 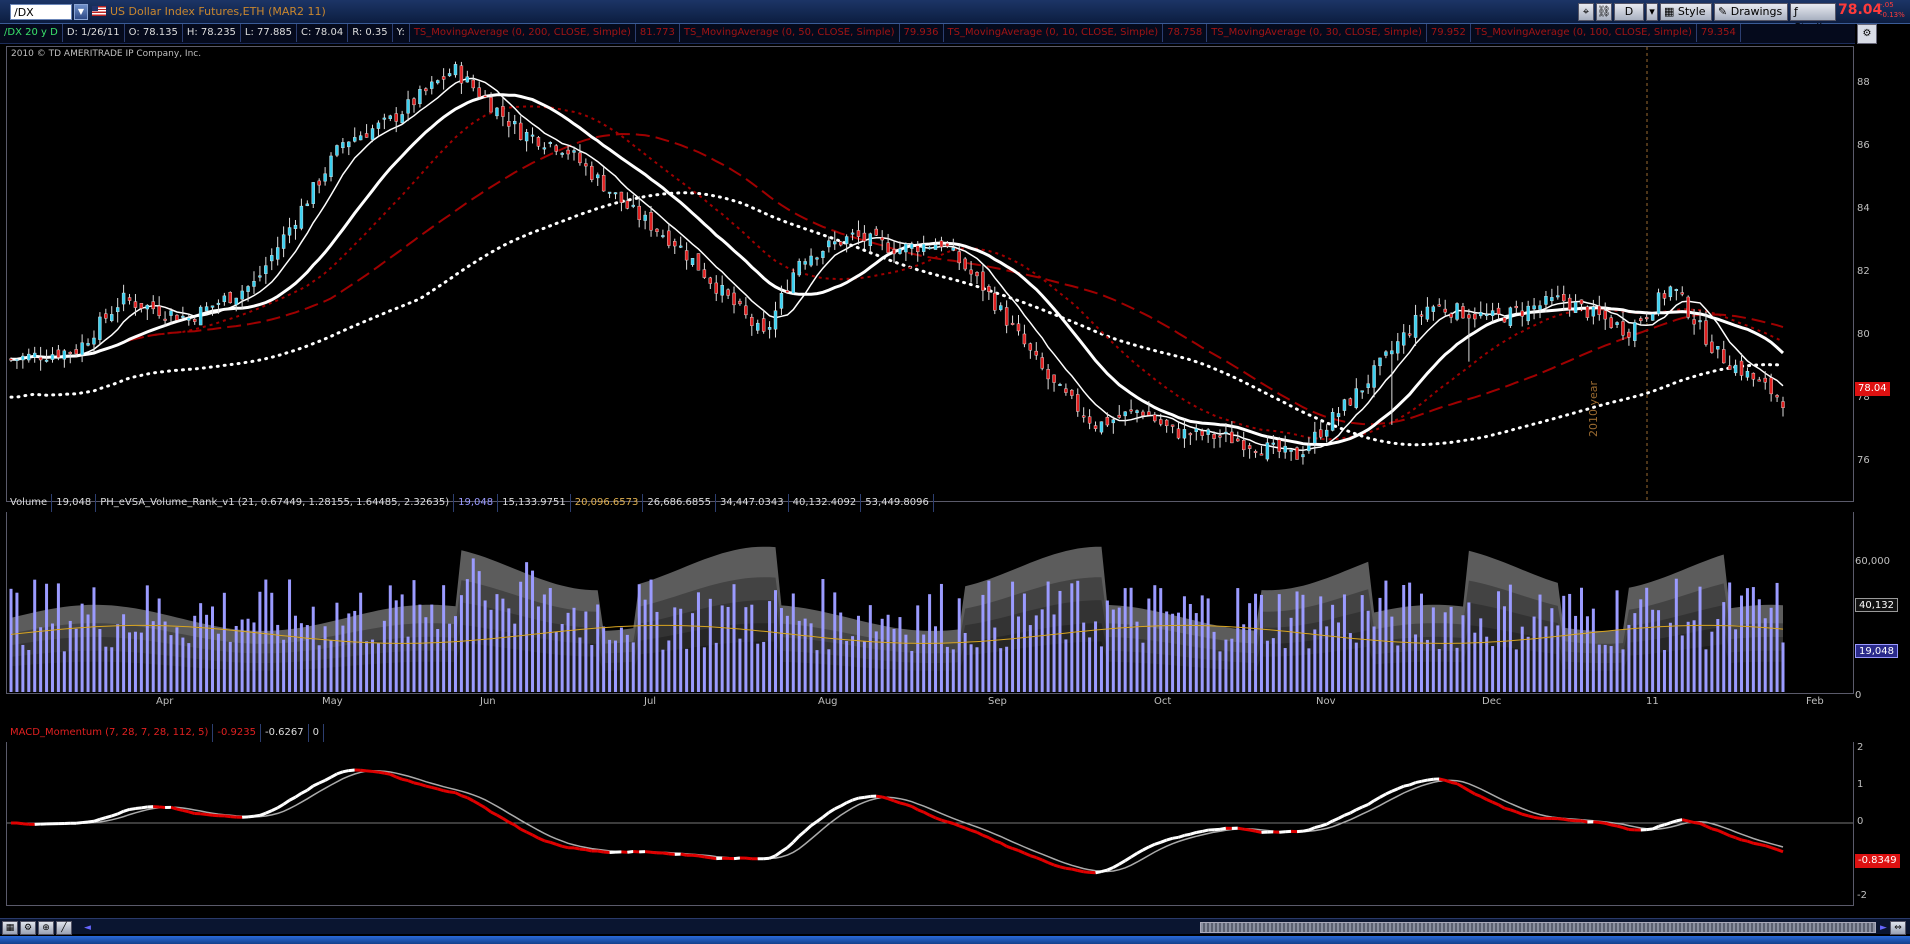 I want to click on volume-tick-zero: 0, so click(x=1858, y=695).